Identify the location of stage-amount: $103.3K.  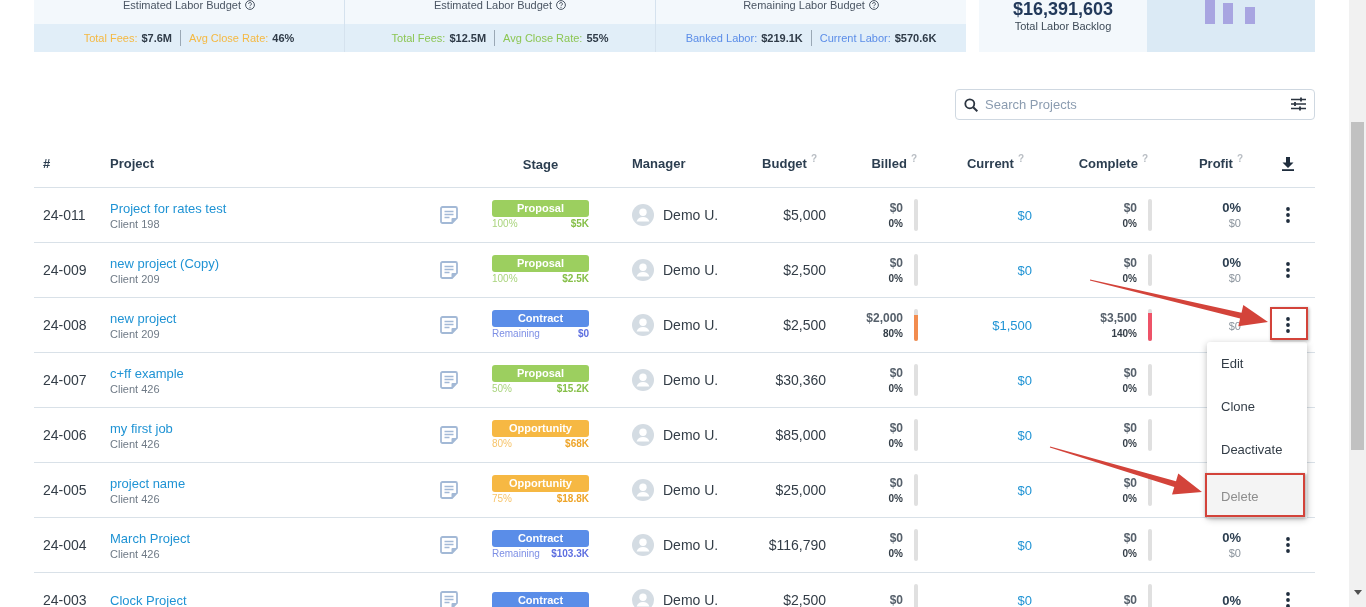
(570, 554).